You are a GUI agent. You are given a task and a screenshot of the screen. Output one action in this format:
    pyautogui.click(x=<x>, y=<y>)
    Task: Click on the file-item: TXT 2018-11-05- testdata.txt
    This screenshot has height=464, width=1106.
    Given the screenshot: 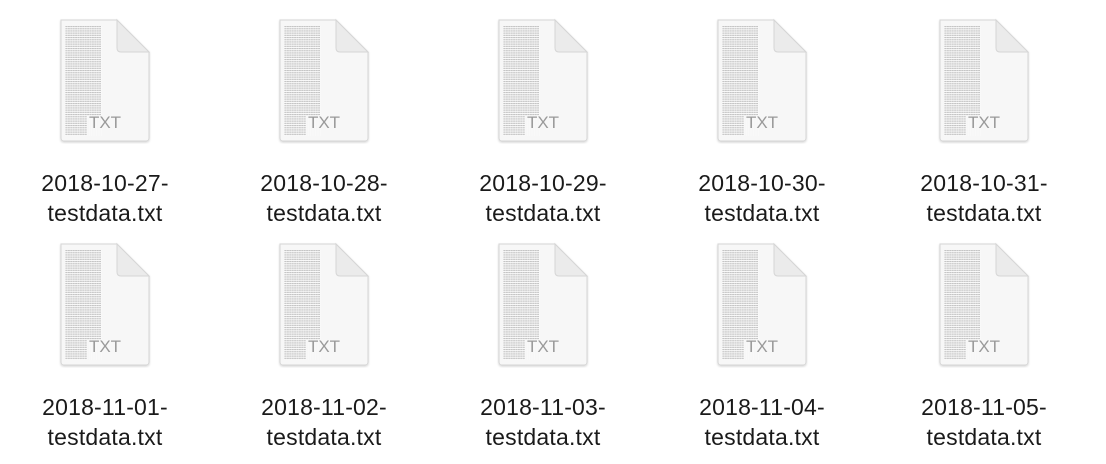 What is the action you would take?
    pyautogui.click(x=984, y=337)
    